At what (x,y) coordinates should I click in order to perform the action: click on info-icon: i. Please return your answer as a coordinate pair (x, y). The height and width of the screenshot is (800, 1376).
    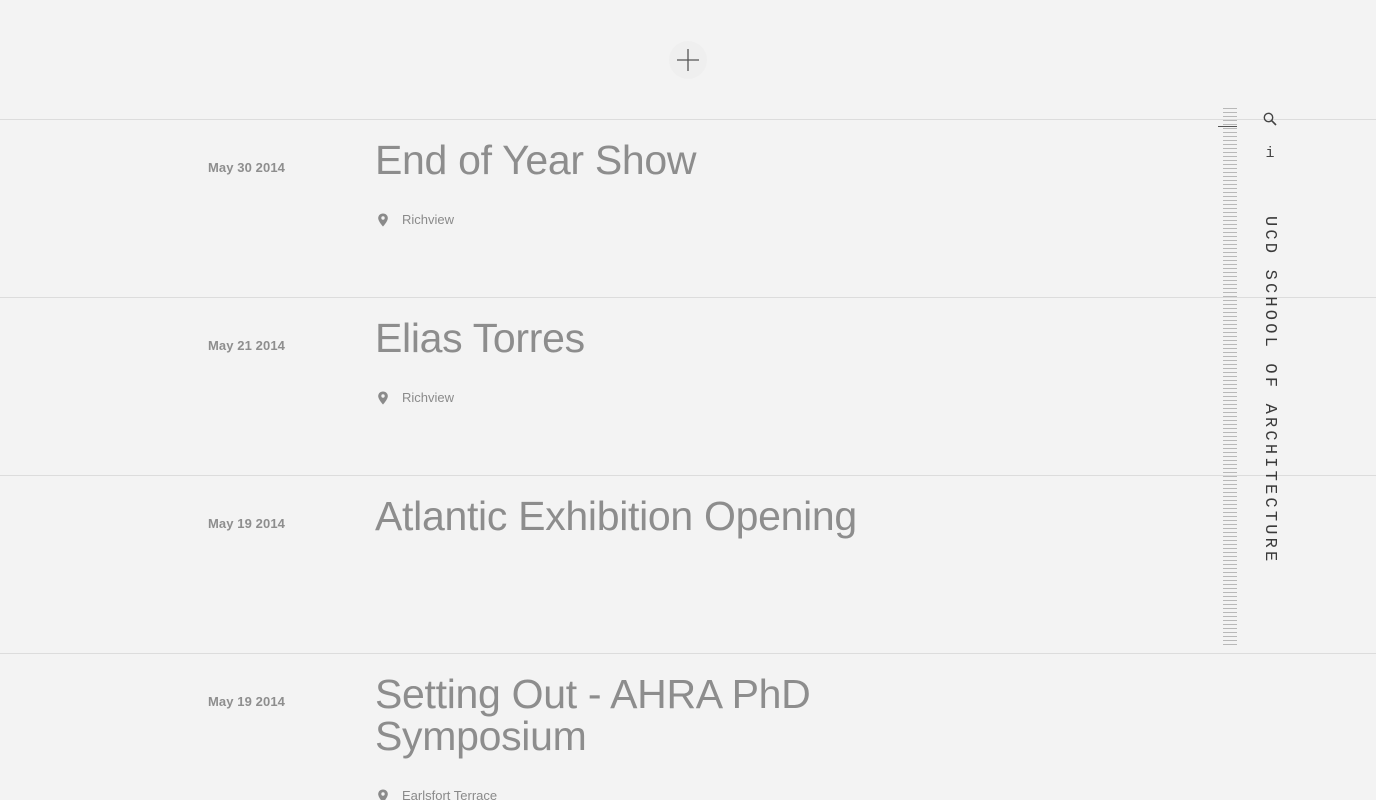
    Looking at the image, I should click on (1270, 154).